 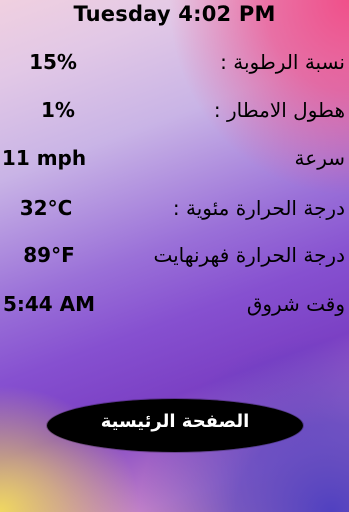 I want to click on fahrenheit-value: 89°F, so click(x=49, y=255).